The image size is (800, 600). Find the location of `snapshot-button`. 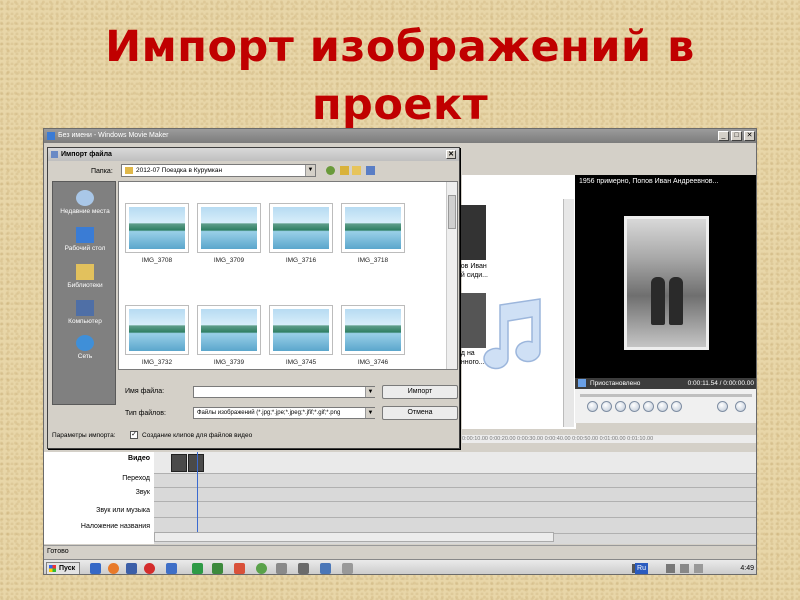

snapshot-button is located at coordinates (722, 406).